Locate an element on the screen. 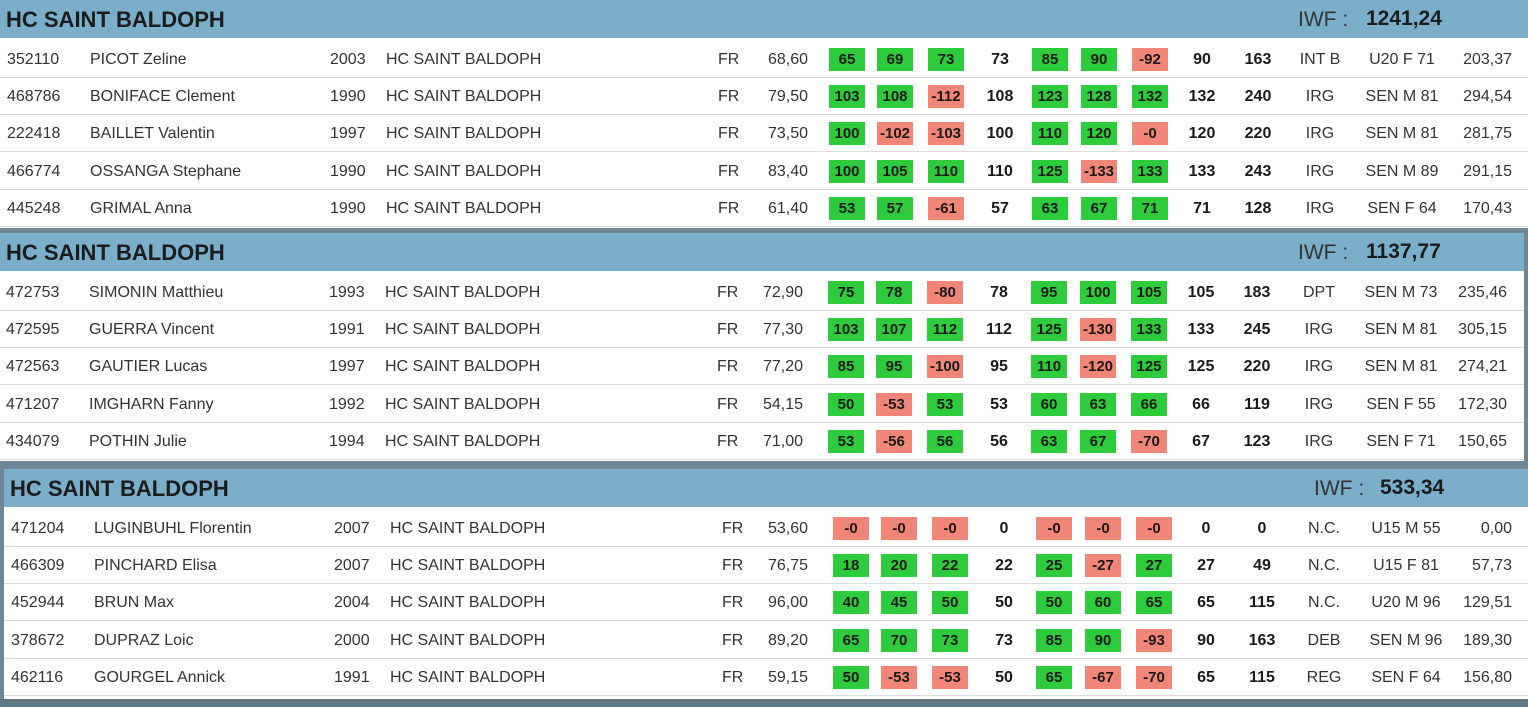  snatch-attempt-3: -61 is located at coordinates (946, 208).